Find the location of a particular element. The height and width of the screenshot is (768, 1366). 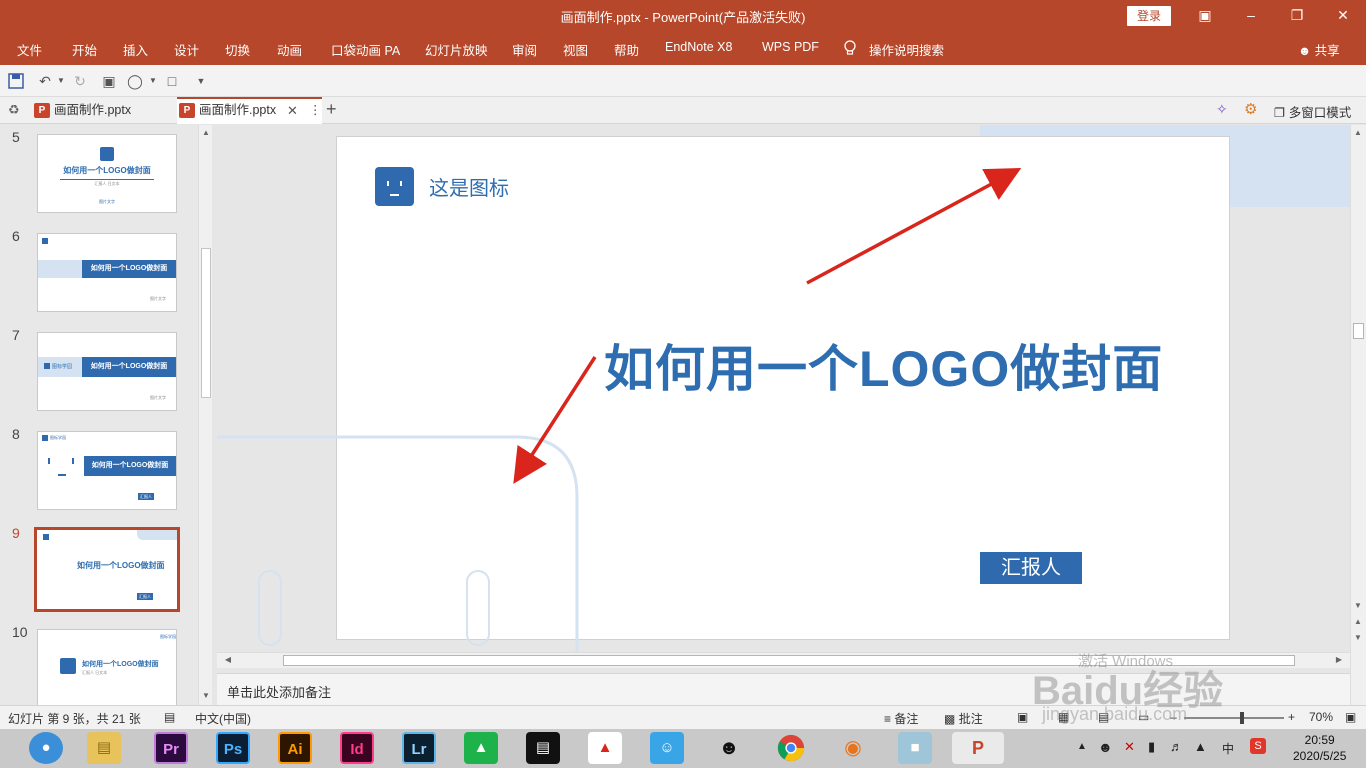

indesign-icon: Id is located at coordinates (357, 748).